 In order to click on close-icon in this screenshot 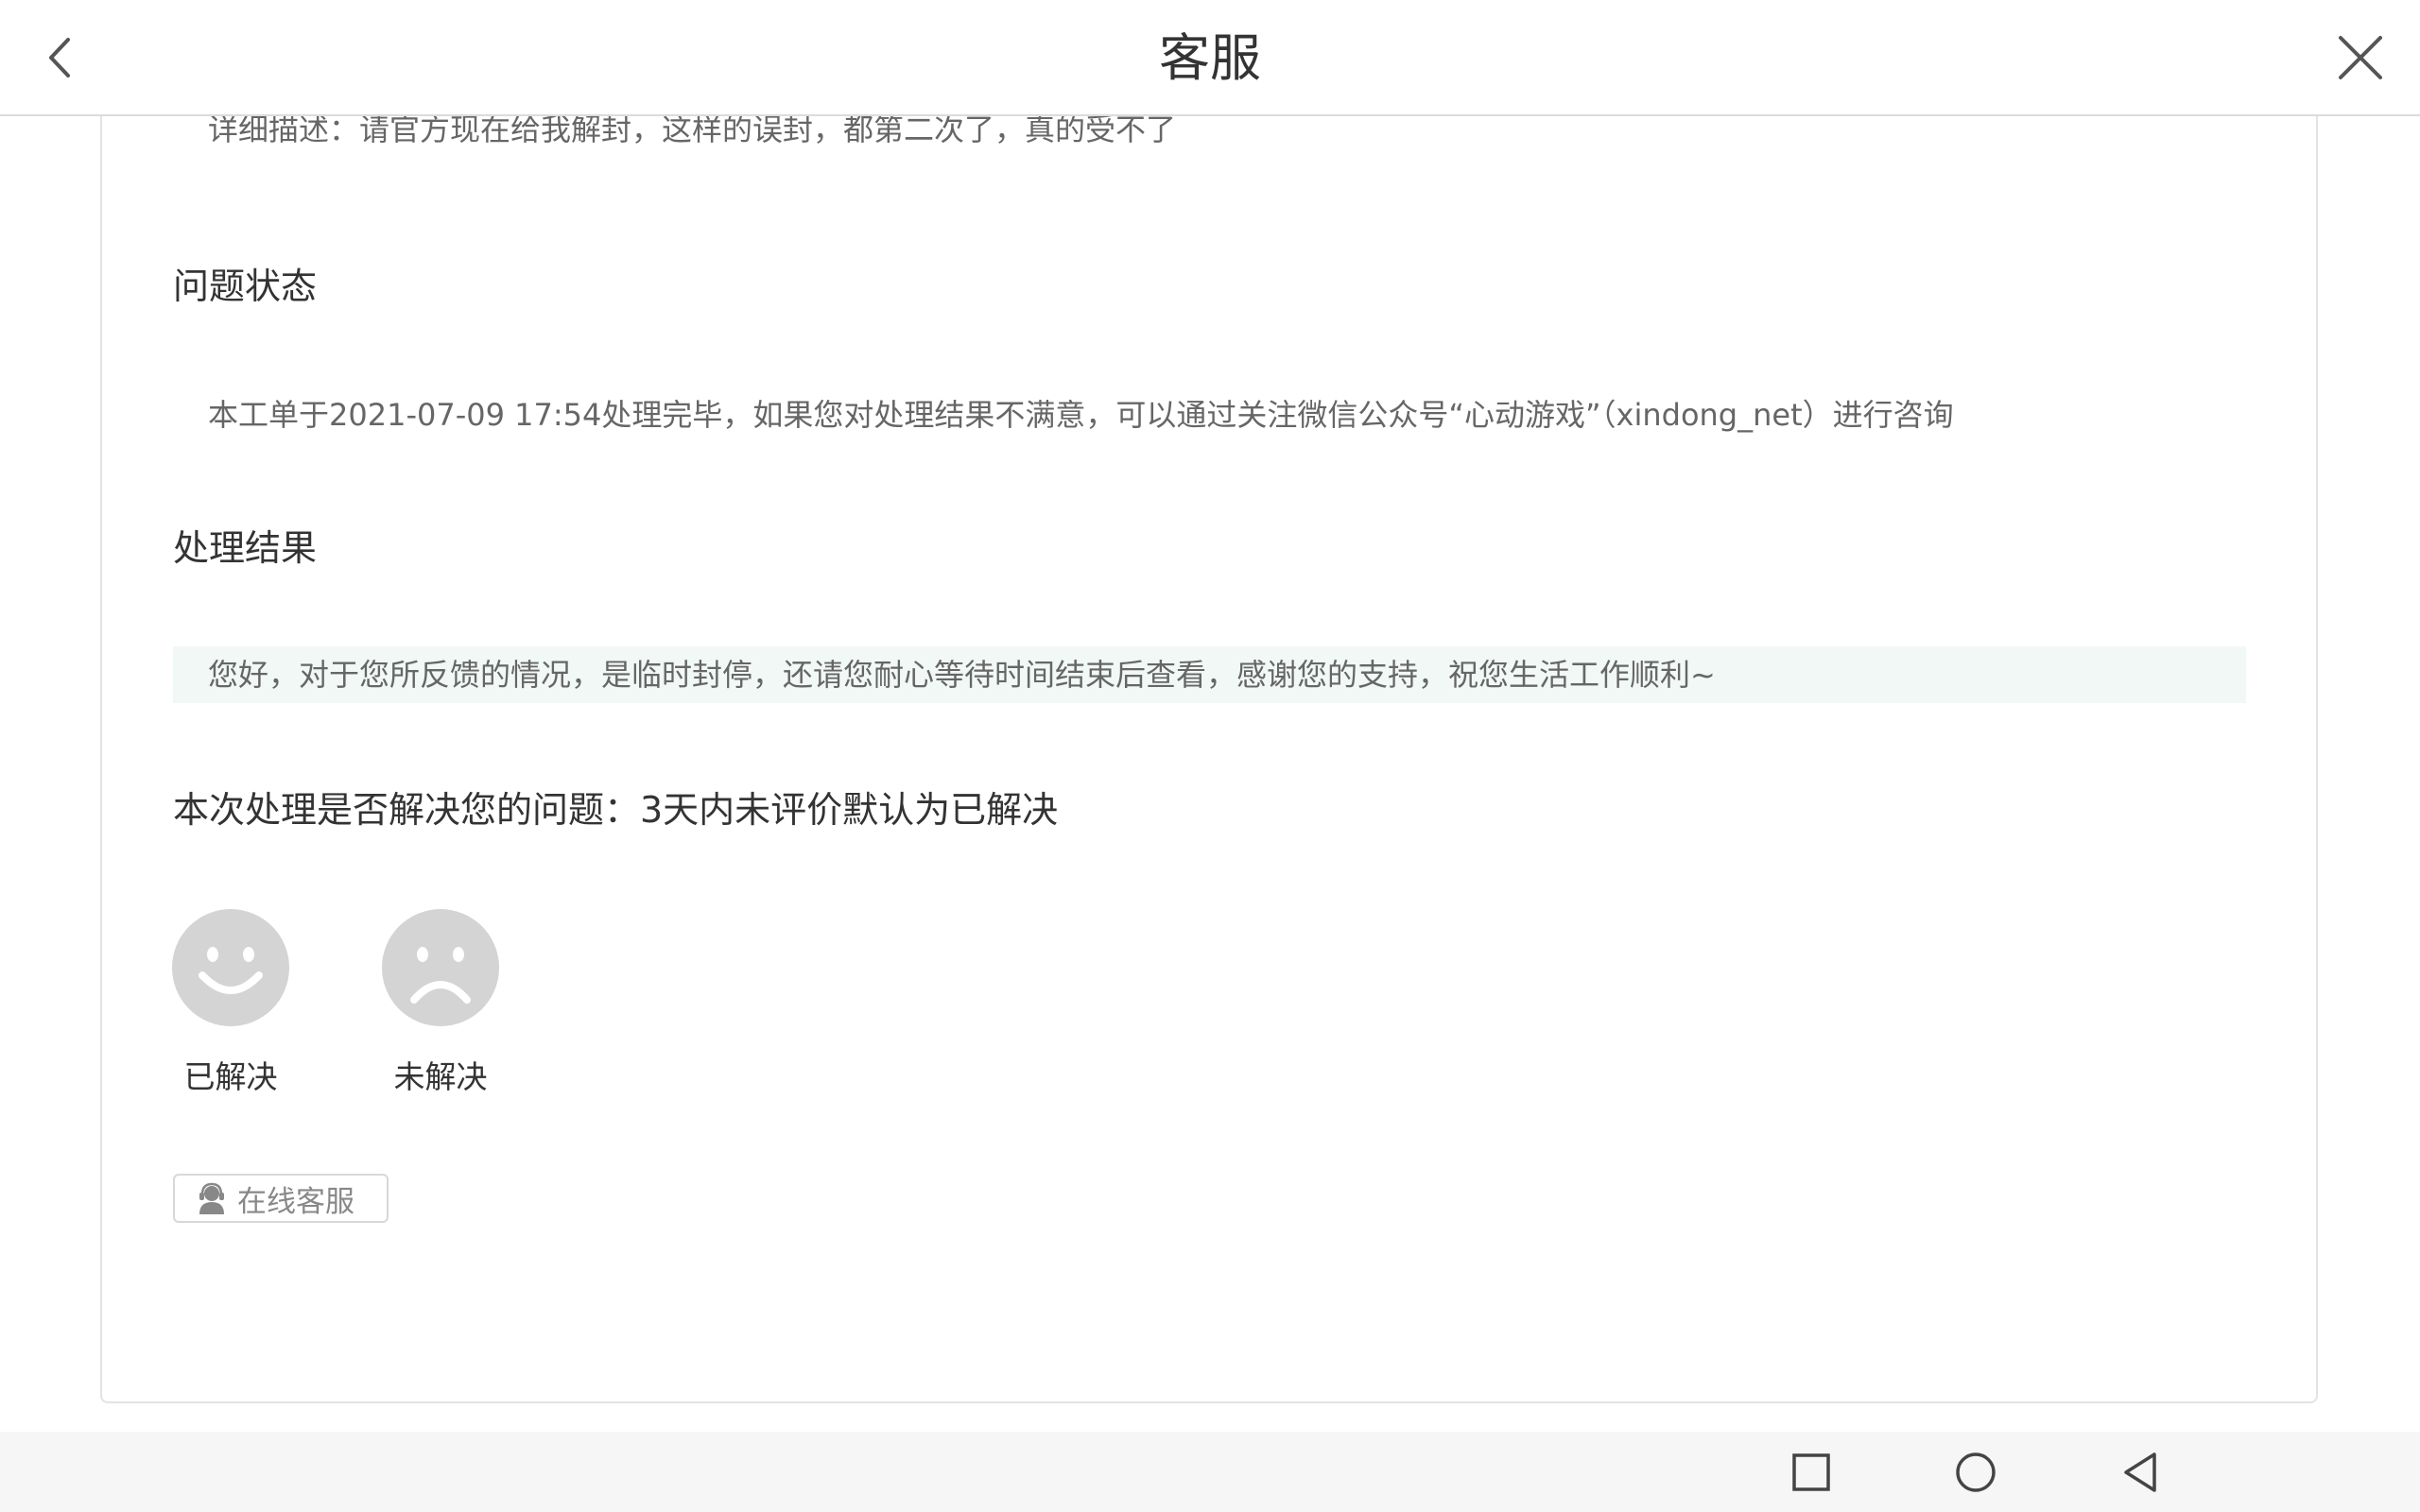, I will do `click(2360, 57)`.